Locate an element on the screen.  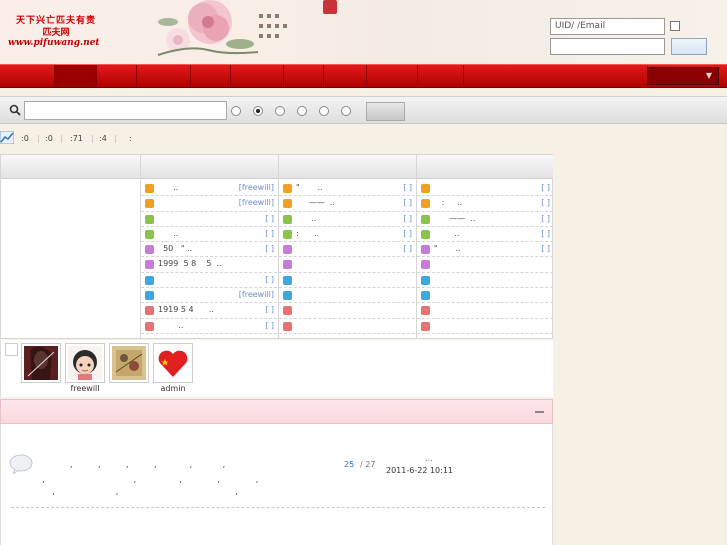
topic-badge-icon is located at coordinates (425, 326).